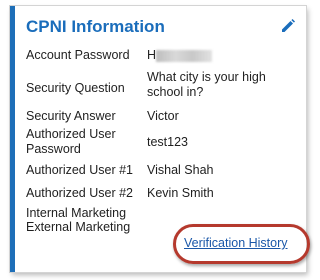  I want to click on authorized-user-1-label: Authorized User #1, so click(80, 170).